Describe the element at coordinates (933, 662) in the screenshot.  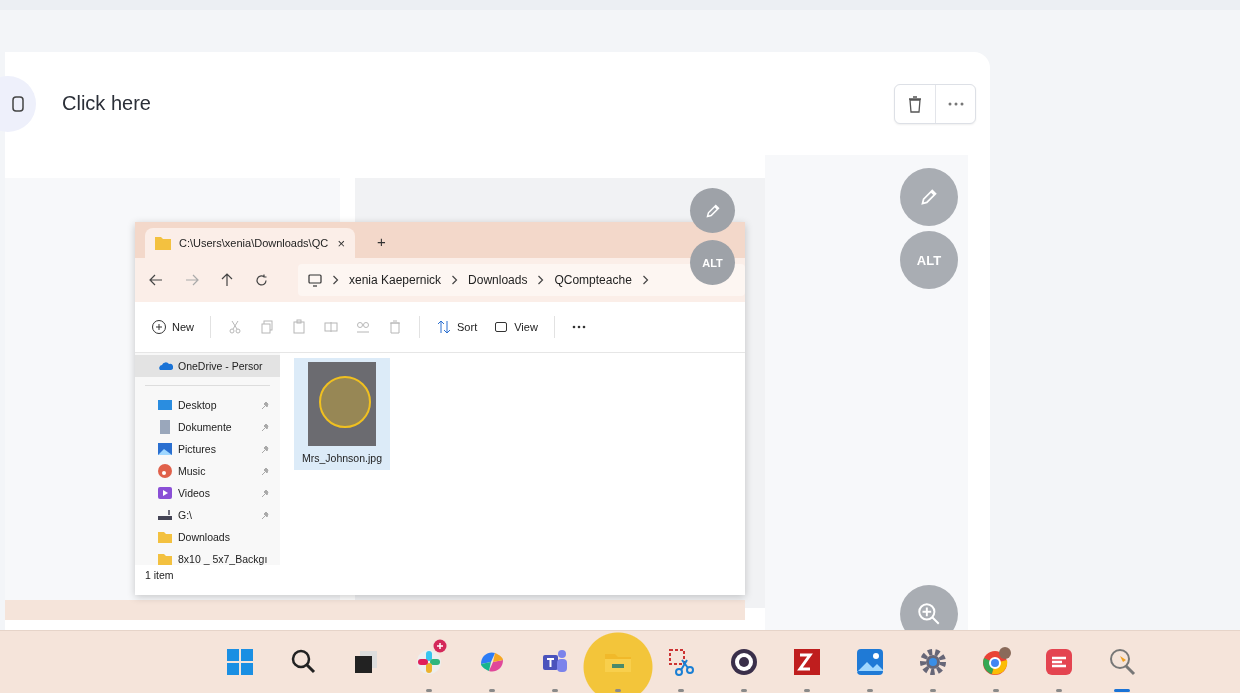
I see `gear-icon` at that location.